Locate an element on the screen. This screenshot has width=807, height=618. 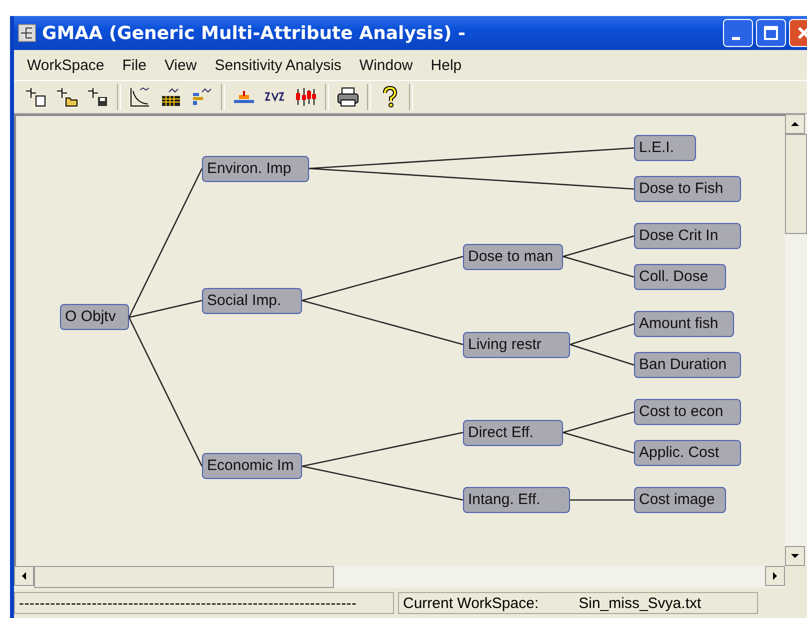
window-title: GMAA (Generic Multi-Attribute Analysis) - is located at coordinates (254, 33).